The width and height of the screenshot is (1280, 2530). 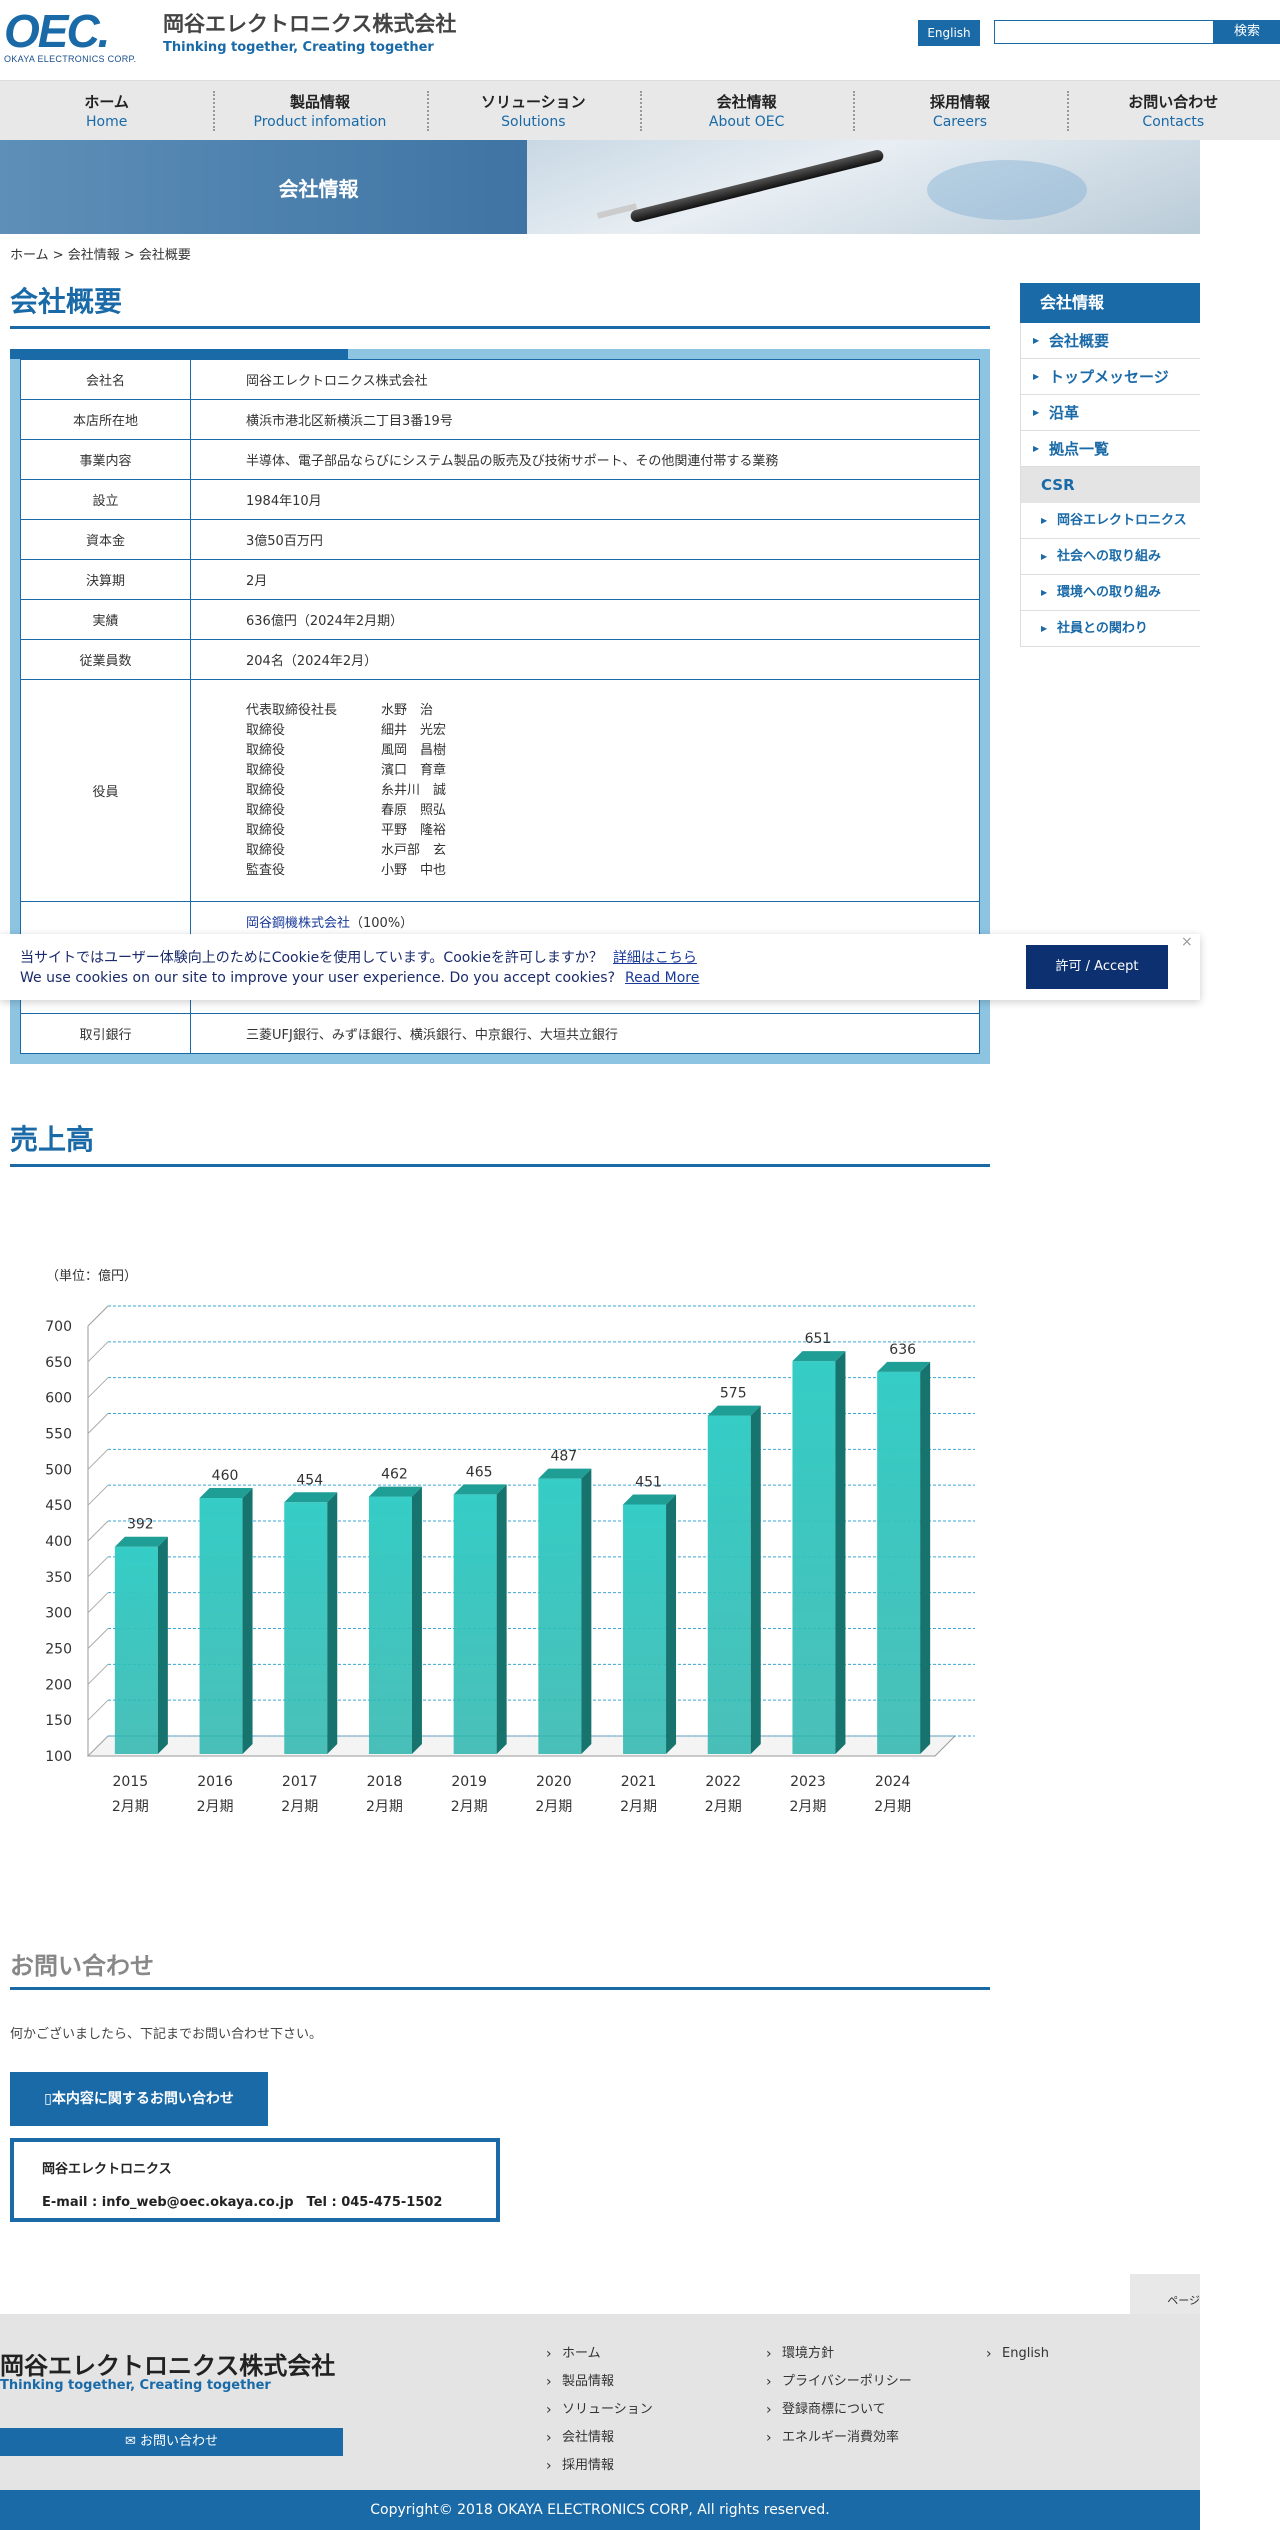 I want to click on breadcrumb: ホーム > 会社情報 > 会社概要, so click(x=100, y=253).